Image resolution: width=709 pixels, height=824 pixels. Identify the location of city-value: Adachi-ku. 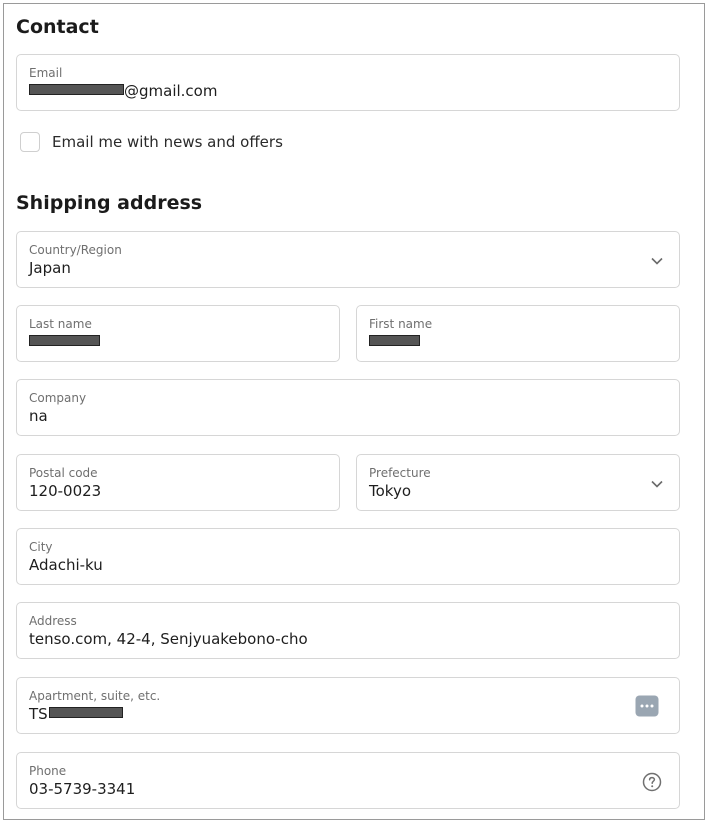
(66, 565).